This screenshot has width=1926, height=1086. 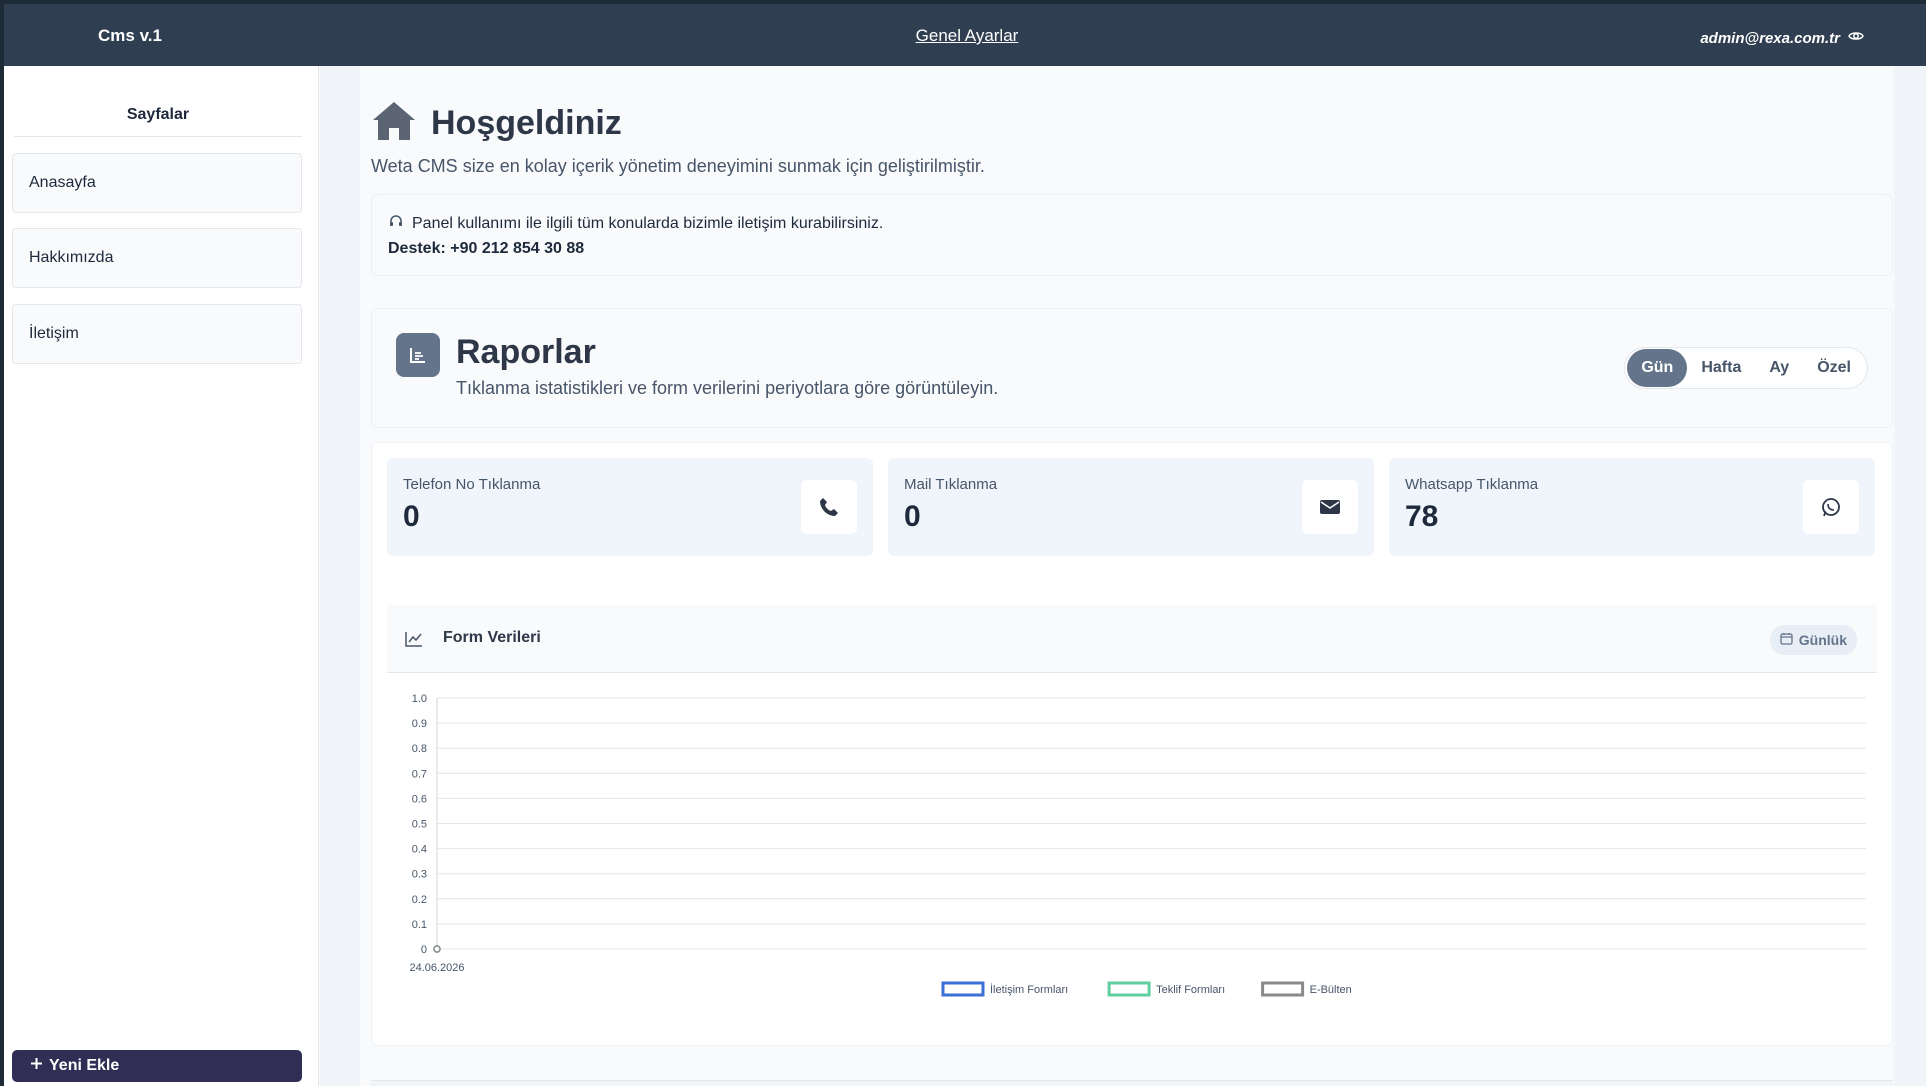 I want to click on y-tick-label: 0.2, so click(x=419, y=900).